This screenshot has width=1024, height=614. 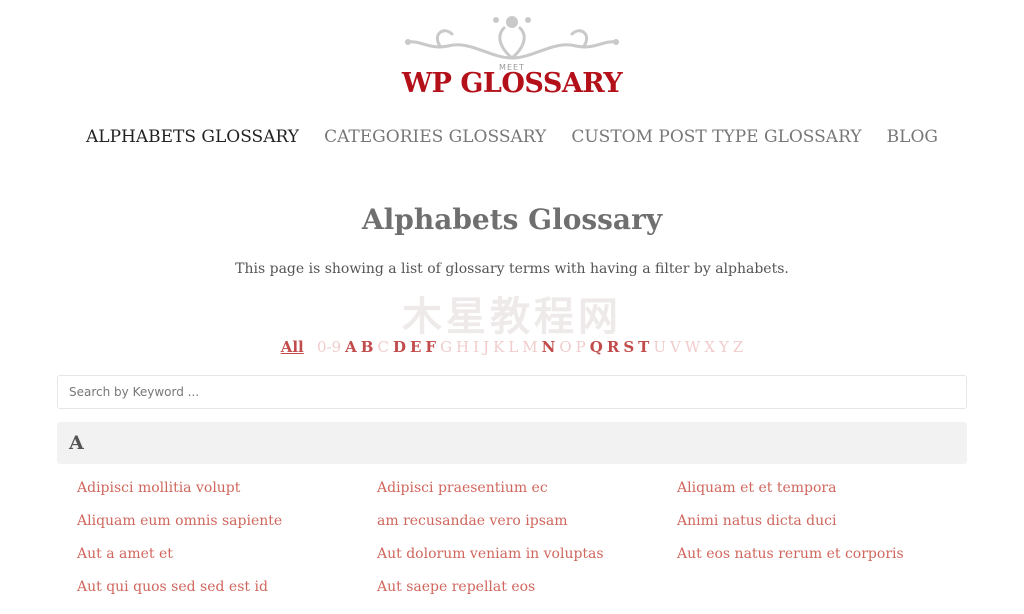 I want to click on logo-title: WP GLOSSARY, so click(x=512, y=83).